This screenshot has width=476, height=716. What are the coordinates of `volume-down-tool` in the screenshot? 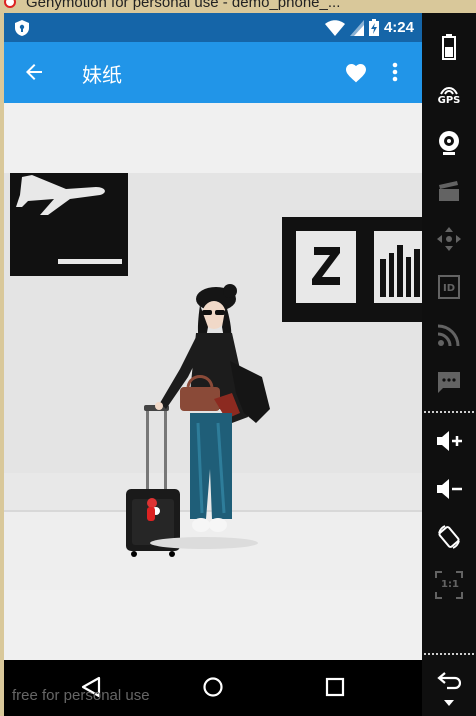 It's located at (449, 489).